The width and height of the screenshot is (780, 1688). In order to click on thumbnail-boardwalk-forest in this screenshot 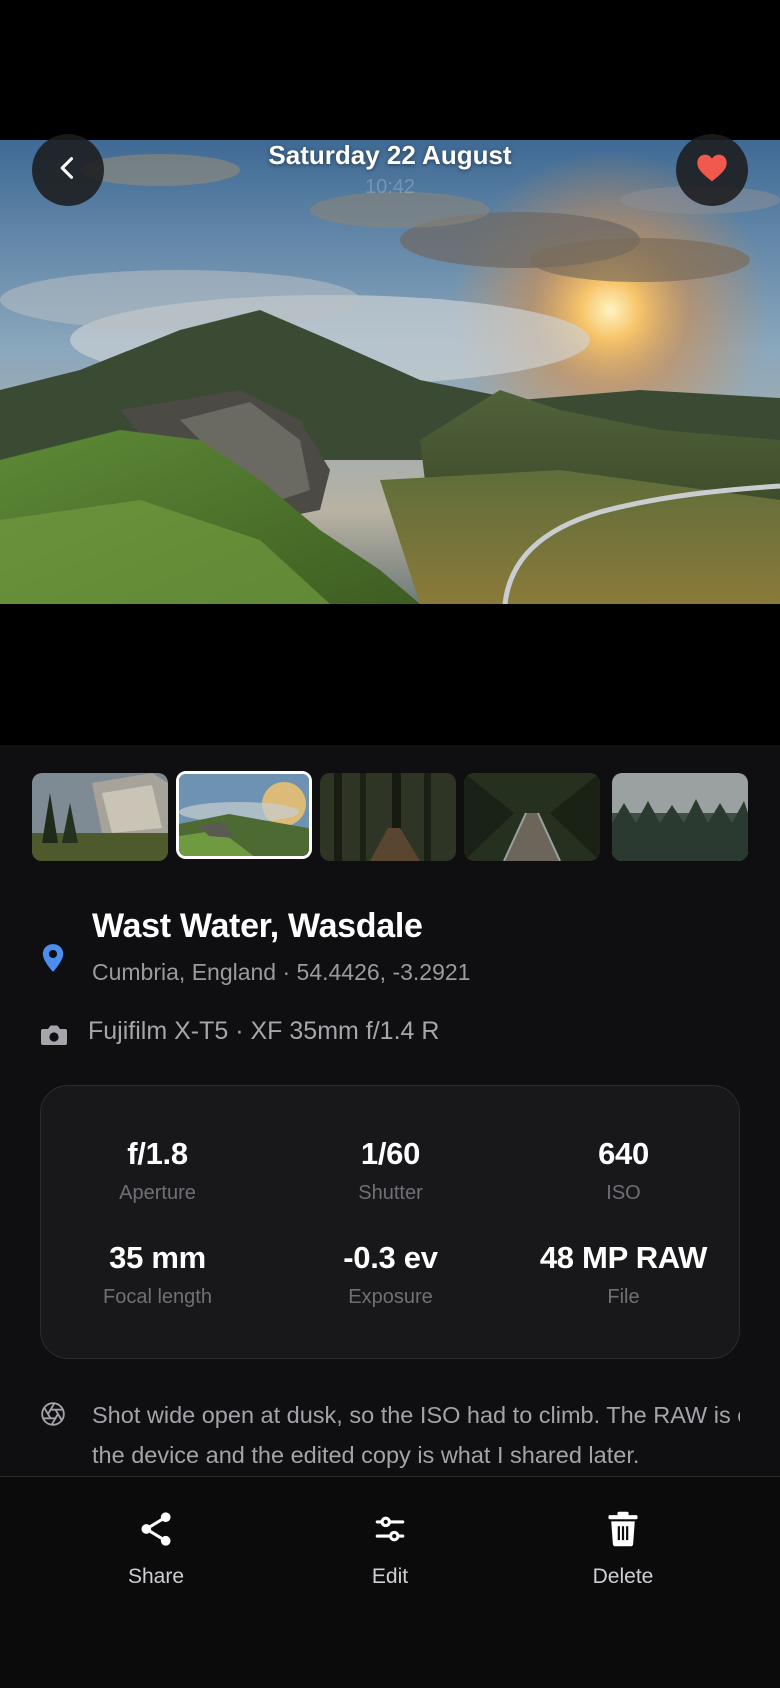, I will do `click(532, 817)`.